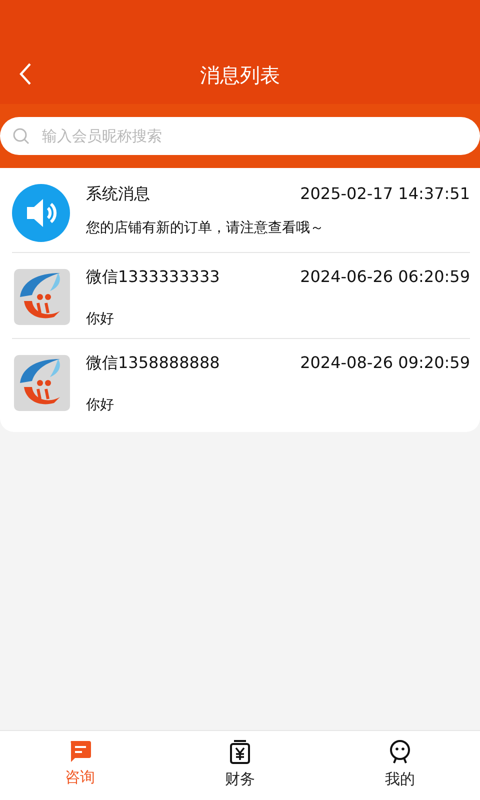 This screenshot has width=480, height=800. What do you see at coordinates (25, 74) in the screenshot?
I see `back-icon` at bounding box center [25, 74].